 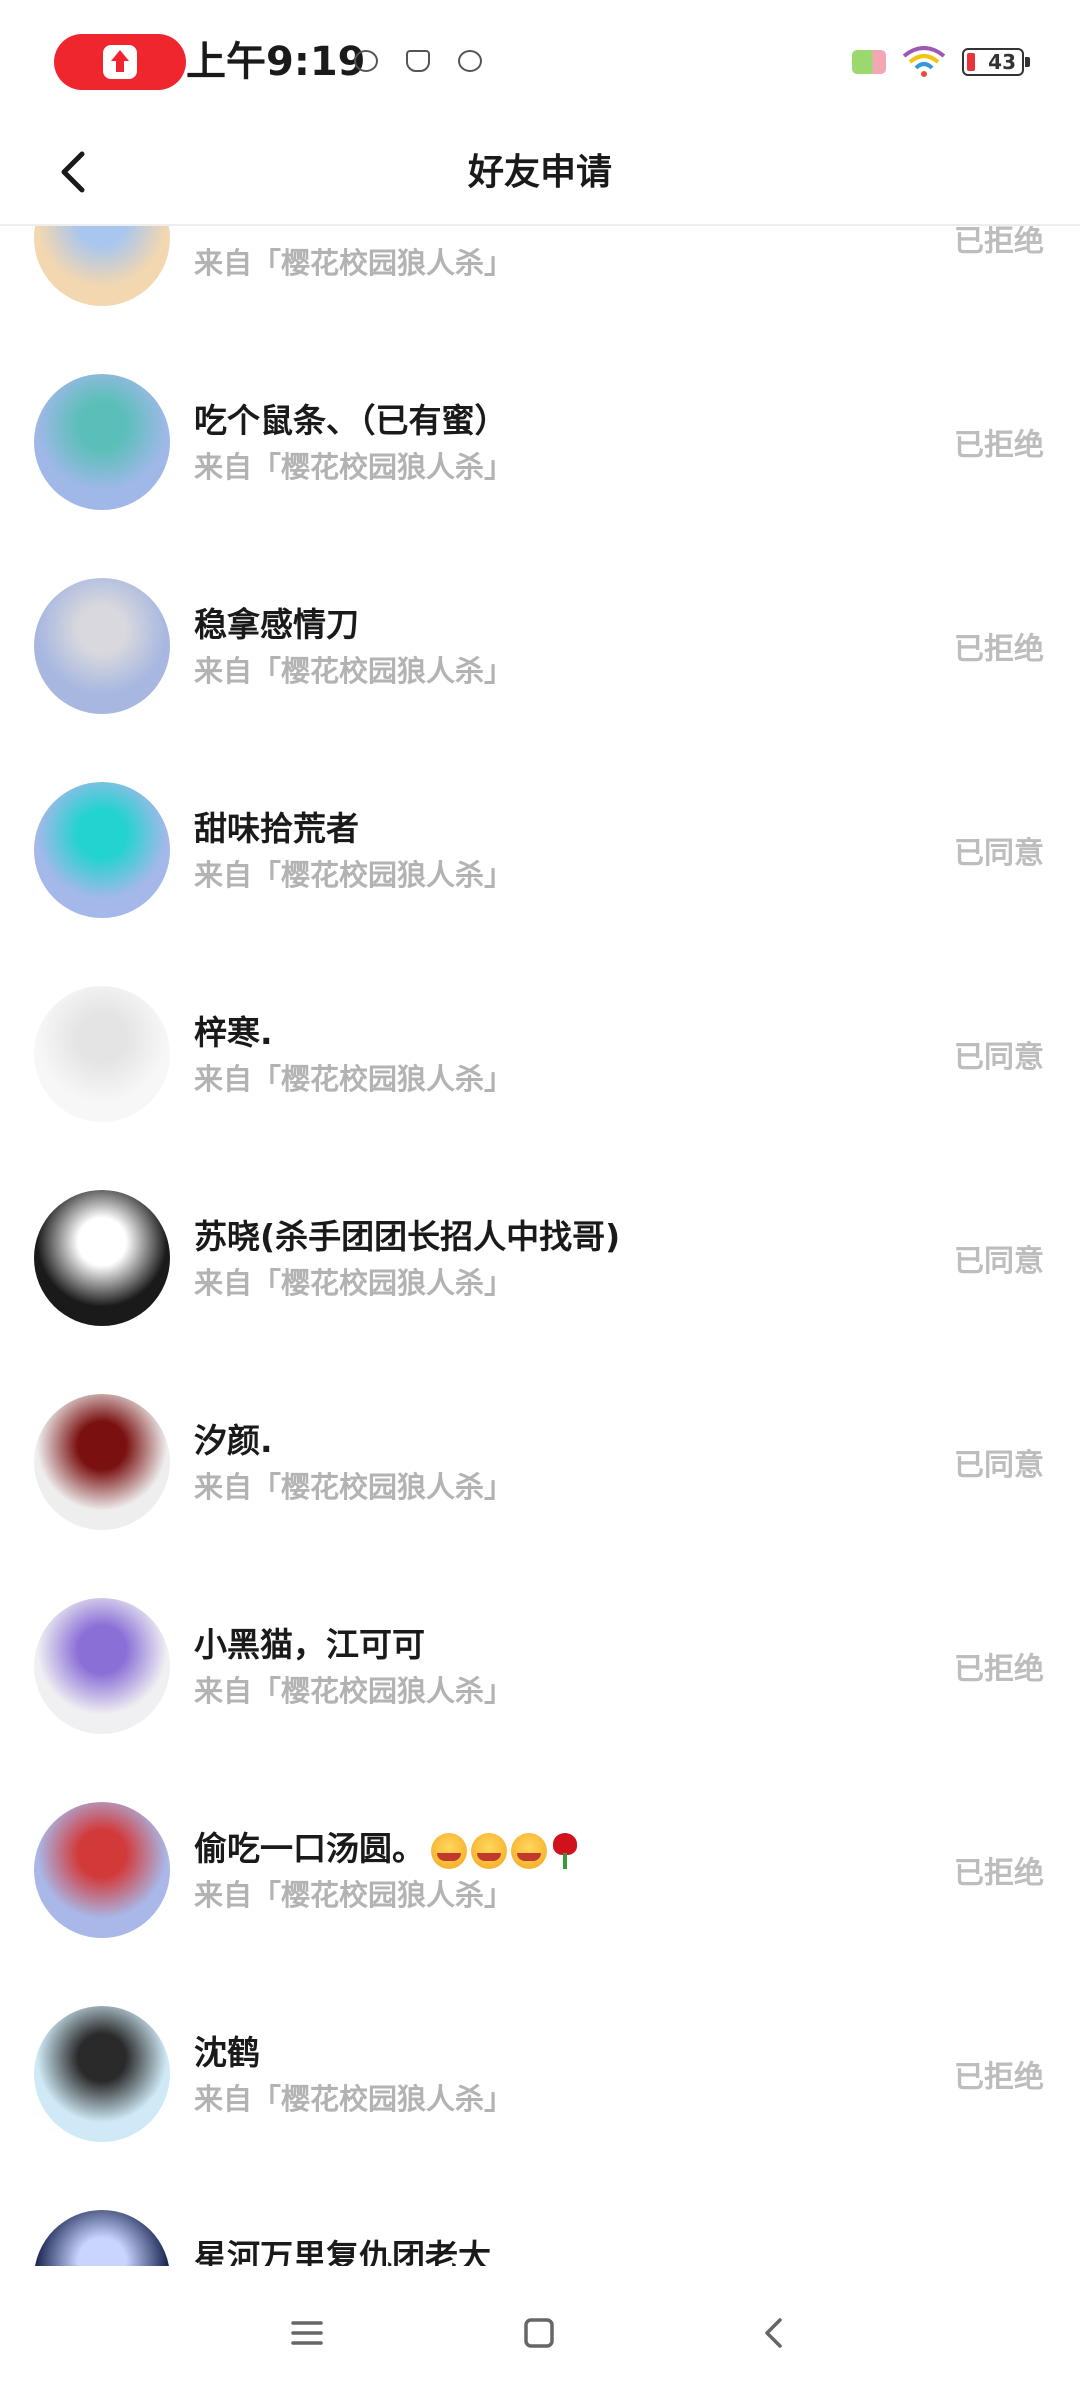 I want to click on friend-request-row: 甜味拾荒者来自「樱花校园狼人杀」 已同意, so click(x=540, y=850).